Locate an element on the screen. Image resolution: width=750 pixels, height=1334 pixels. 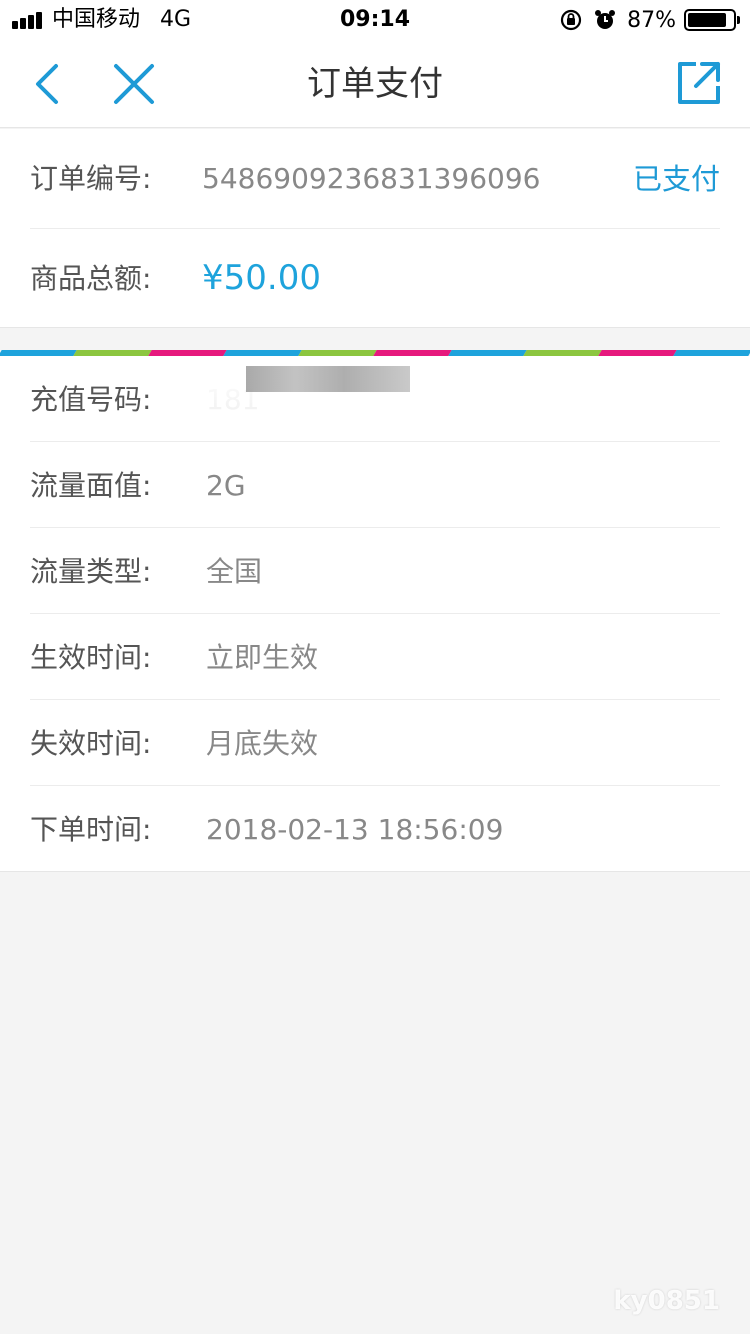
recharge-number-label: 充值号码: is located at coordinates (91, 399).